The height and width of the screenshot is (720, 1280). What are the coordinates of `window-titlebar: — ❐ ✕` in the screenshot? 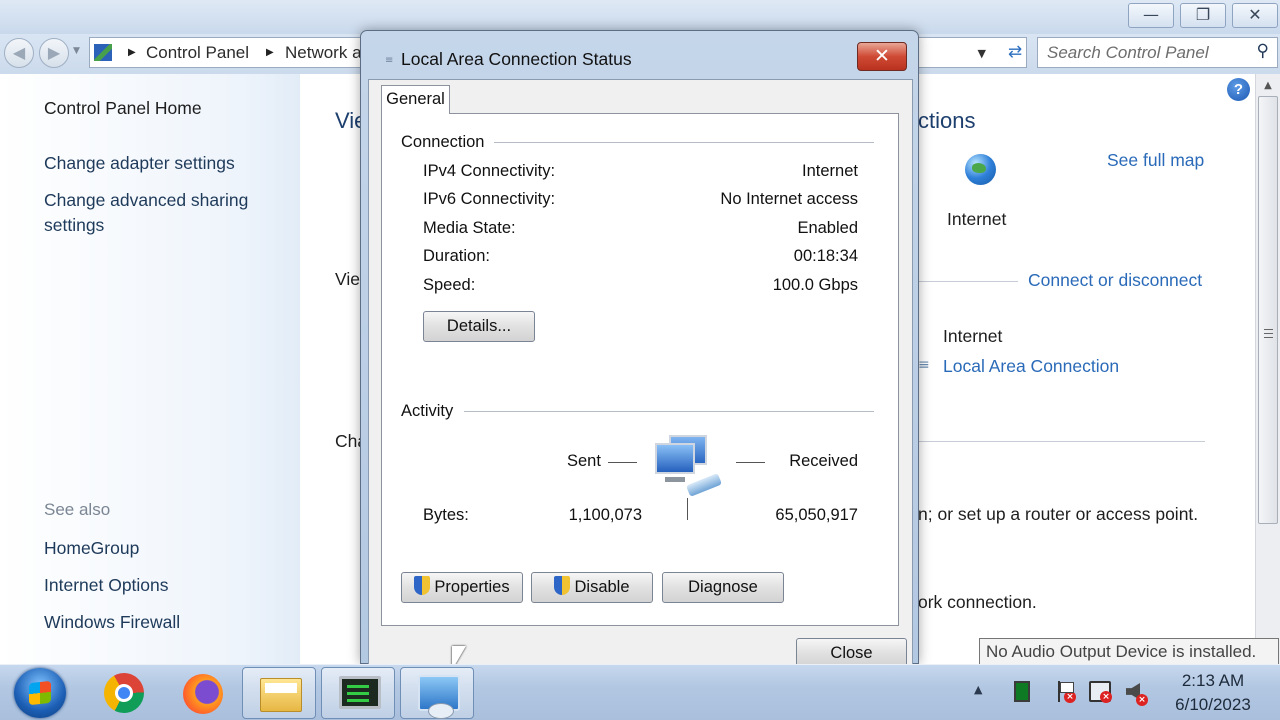 It's located at (640, 17).